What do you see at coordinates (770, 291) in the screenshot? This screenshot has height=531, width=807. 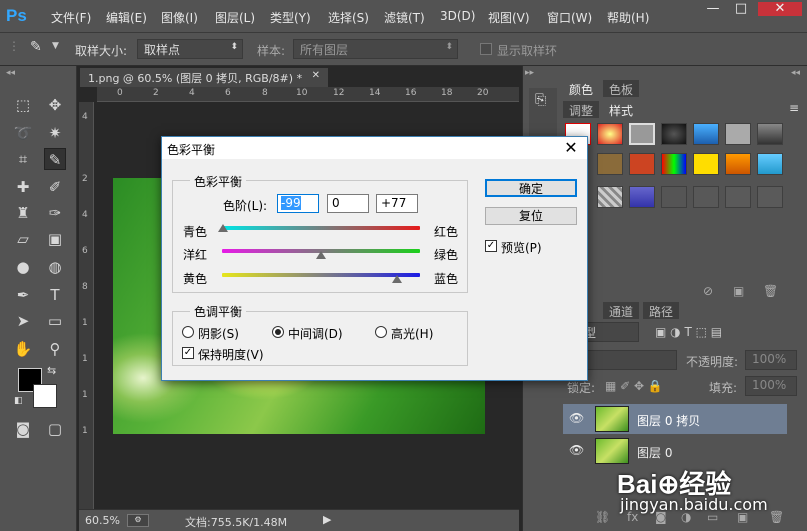 I see `trash-icon: 🗑` at bounding box center [770, 291].